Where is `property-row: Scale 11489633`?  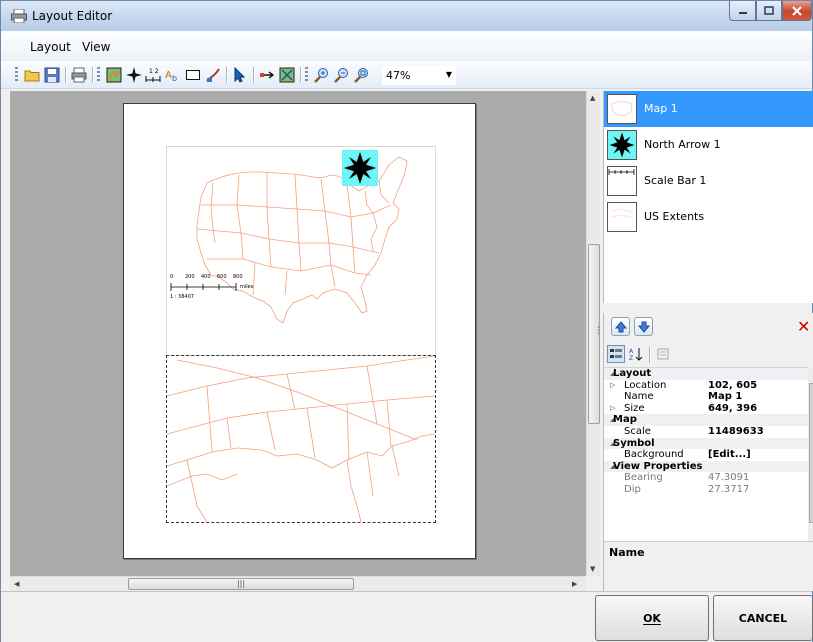 property-row: Scale 11489633 is located at coordinates (706, 432).